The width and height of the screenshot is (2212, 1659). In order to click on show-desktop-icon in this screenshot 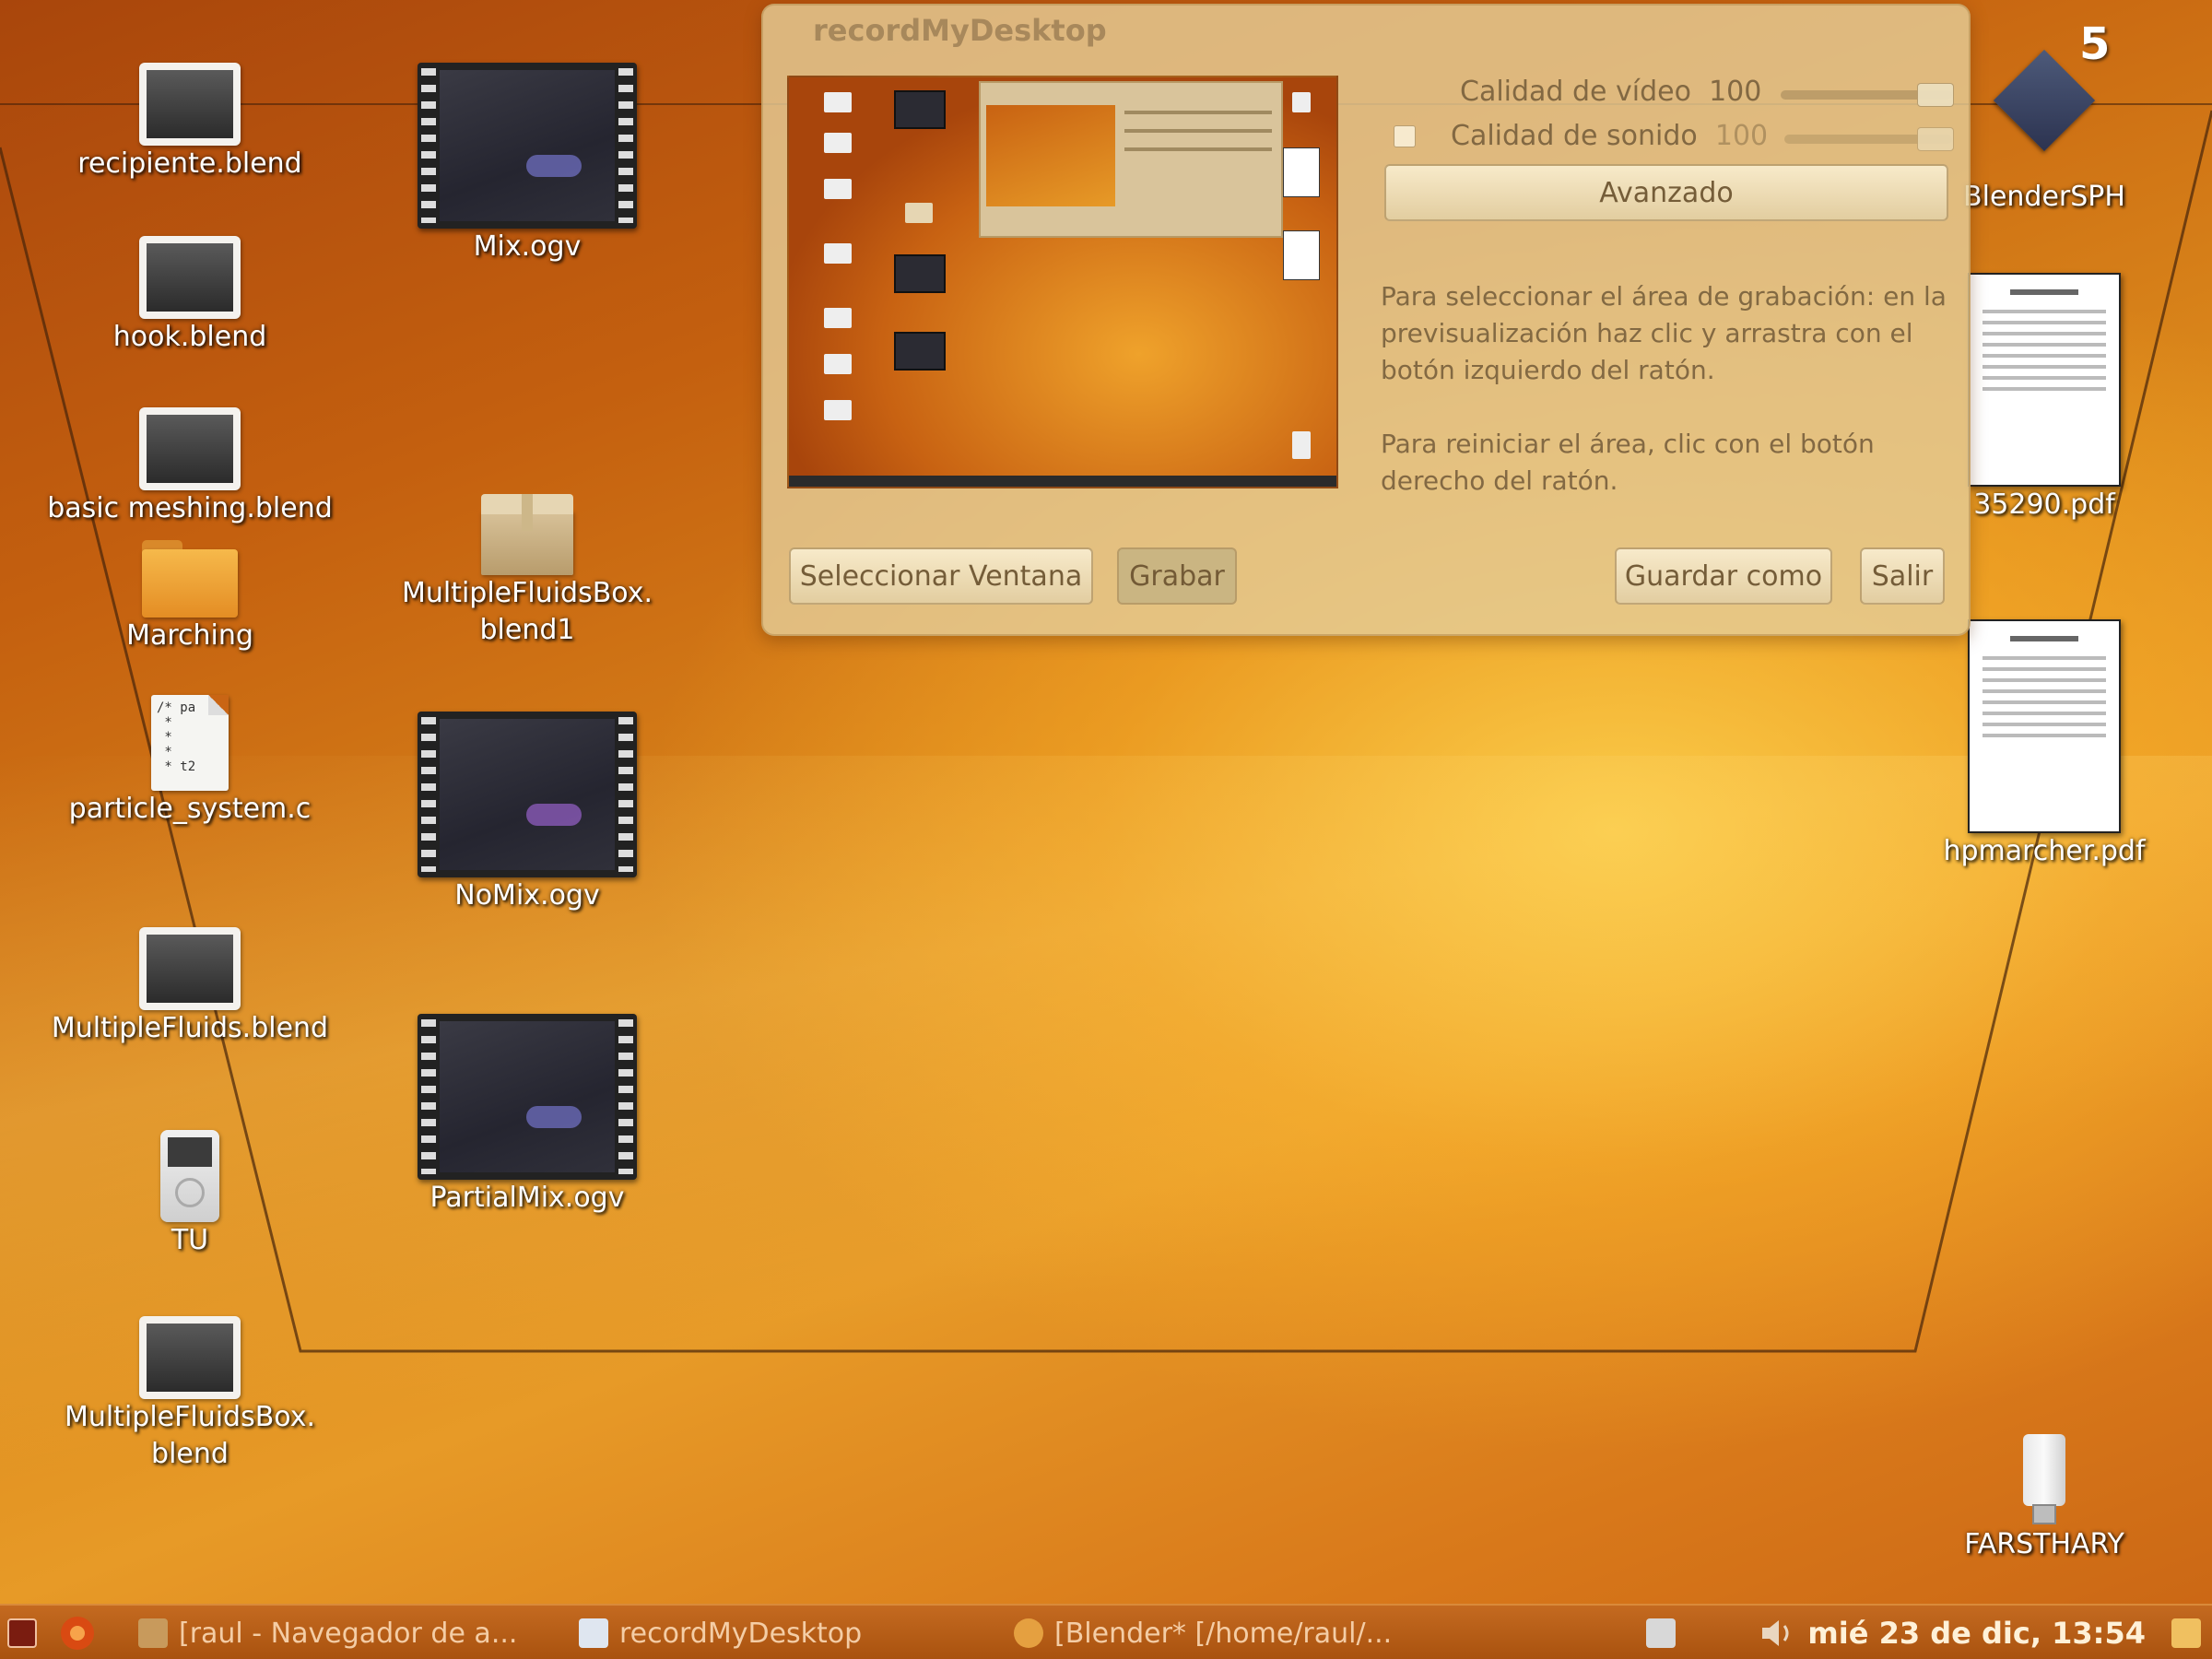, I will do `click(22, 1633)`.